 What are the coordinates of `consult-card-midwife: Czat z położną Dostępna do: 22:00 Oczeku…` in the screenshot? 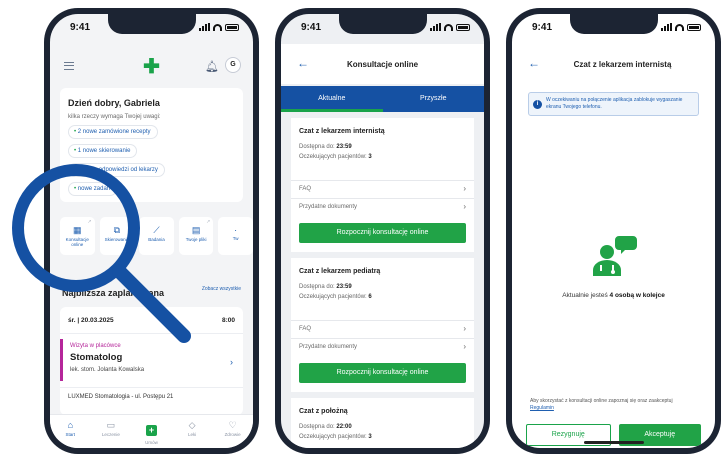 It's located at (382, 423).